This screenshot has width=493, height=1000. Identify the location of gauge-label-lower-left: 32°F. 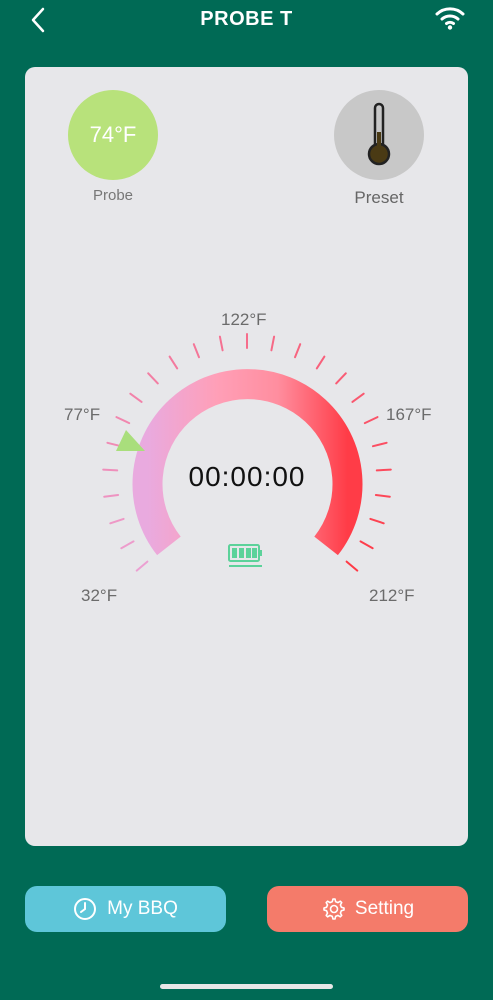
(99, 595).